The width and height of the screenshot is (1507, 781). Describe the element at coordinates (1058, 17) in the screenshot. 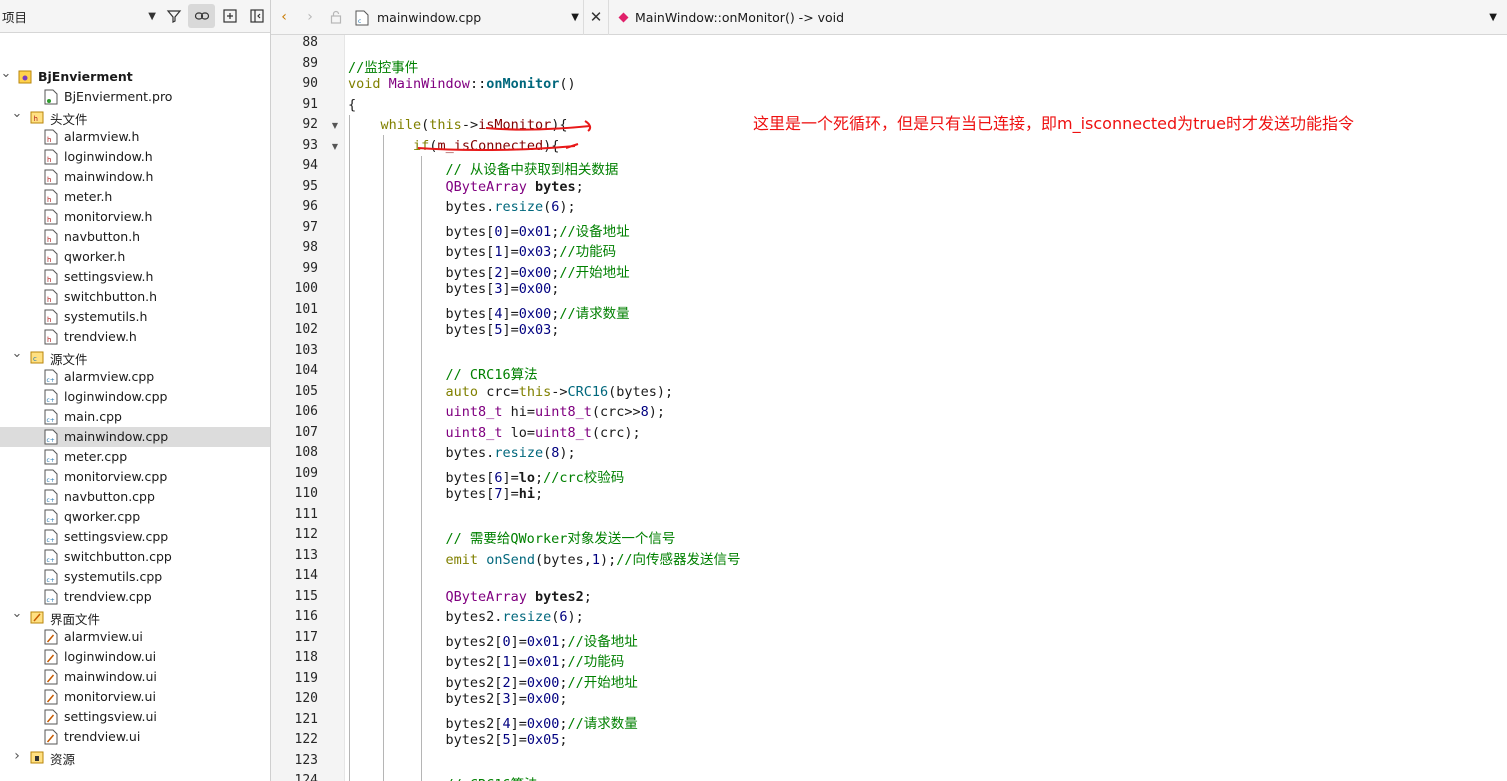

I see `symbol-selector: MainWindow::onMonitor() -> void ▼` at that location.